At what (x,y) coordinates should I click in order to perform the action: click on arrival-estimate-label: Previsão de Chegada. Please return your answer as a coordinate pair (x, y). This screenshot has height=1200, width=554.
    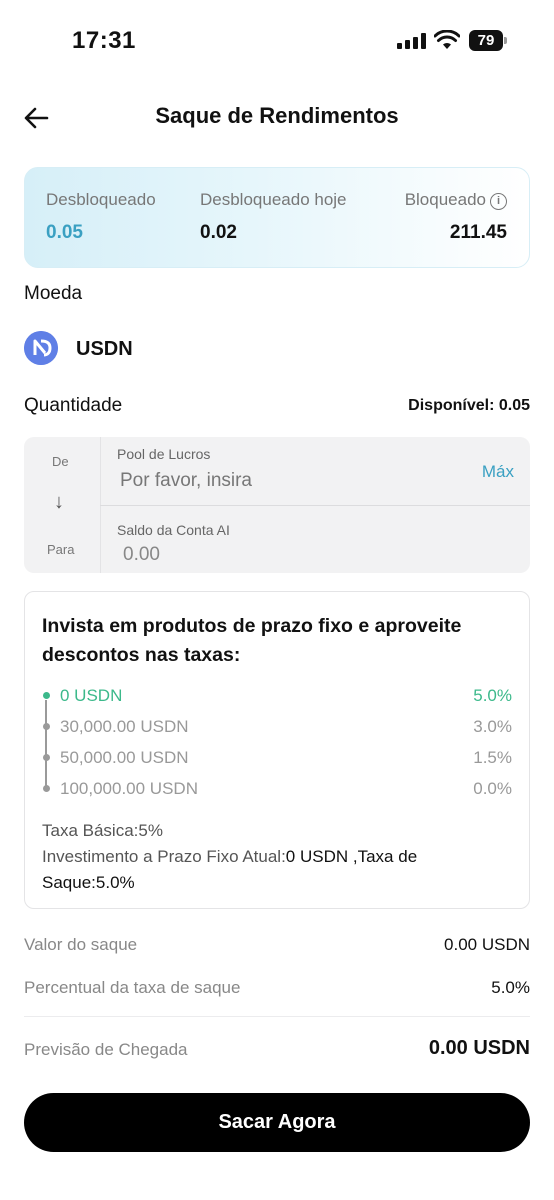
    Looking at the image, I should click on (106, 1049).